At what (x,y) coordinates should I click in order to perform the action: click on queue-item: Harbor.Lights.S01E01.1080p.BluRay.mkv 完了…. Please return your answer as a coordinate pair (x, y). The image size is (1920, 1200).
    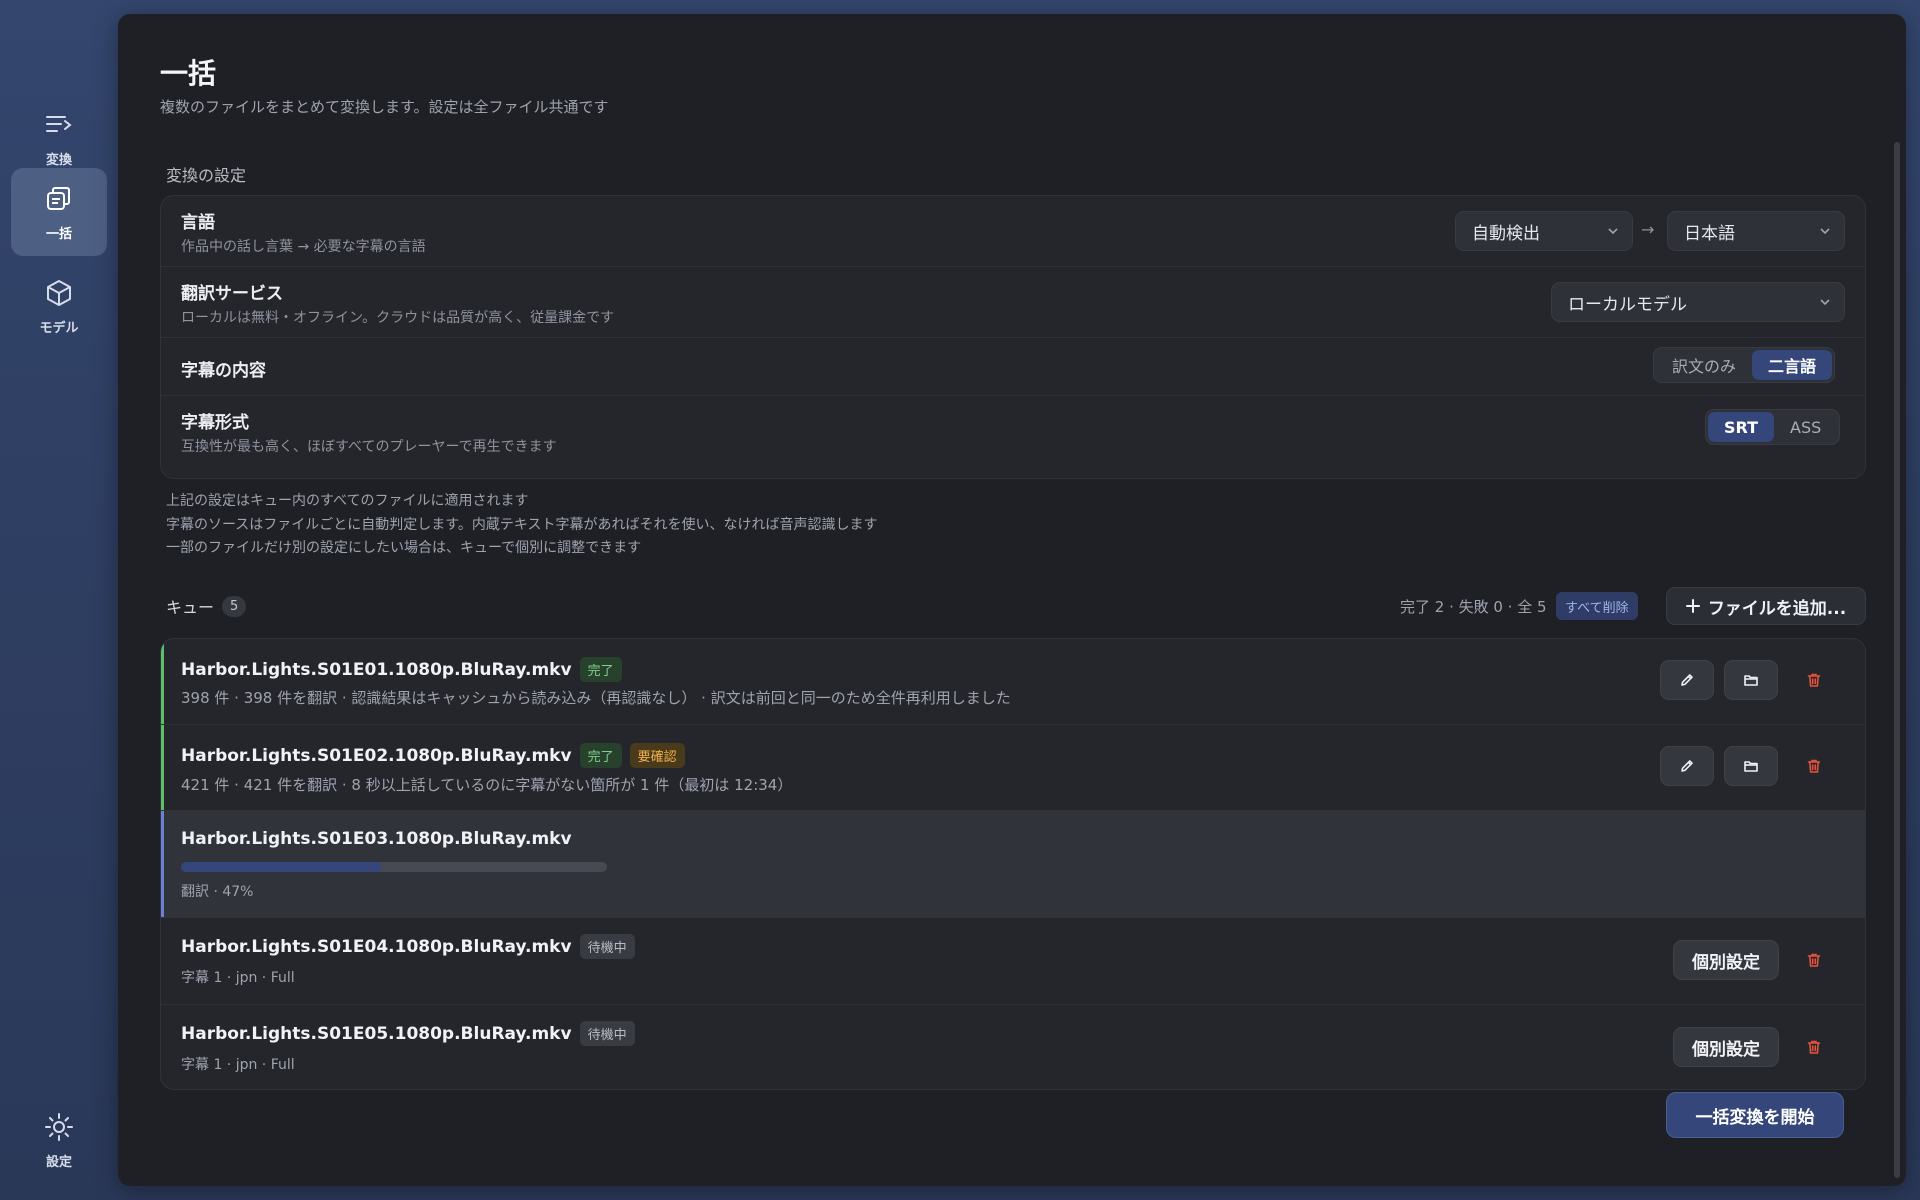
    Looking at the image, I should click on (1013, 681).